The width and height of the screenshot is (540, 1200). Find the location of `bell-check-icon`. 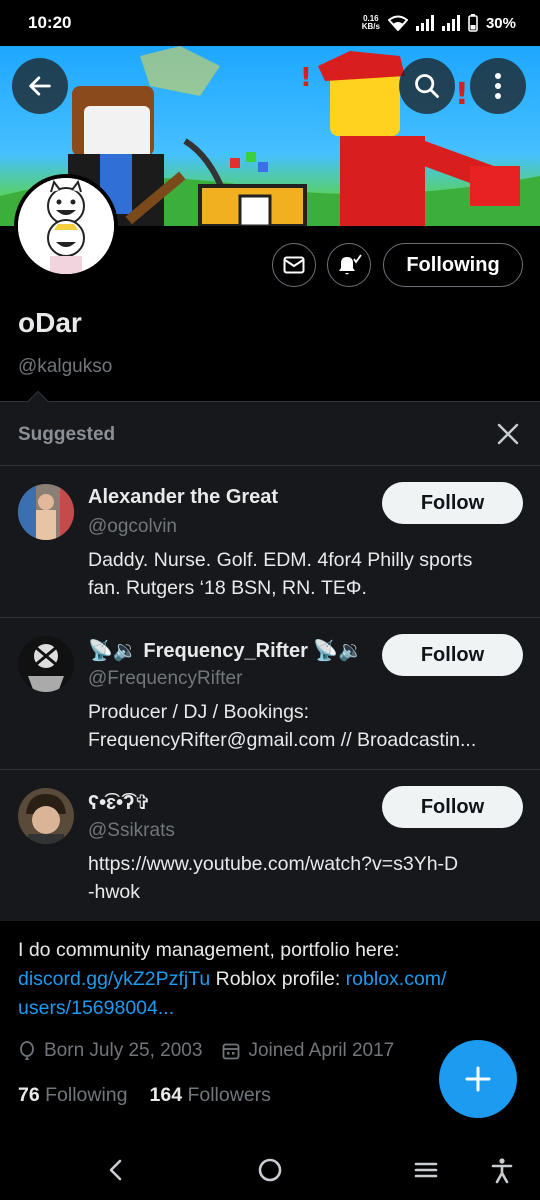

bell-check-icon is located at coordinates (350, 264).